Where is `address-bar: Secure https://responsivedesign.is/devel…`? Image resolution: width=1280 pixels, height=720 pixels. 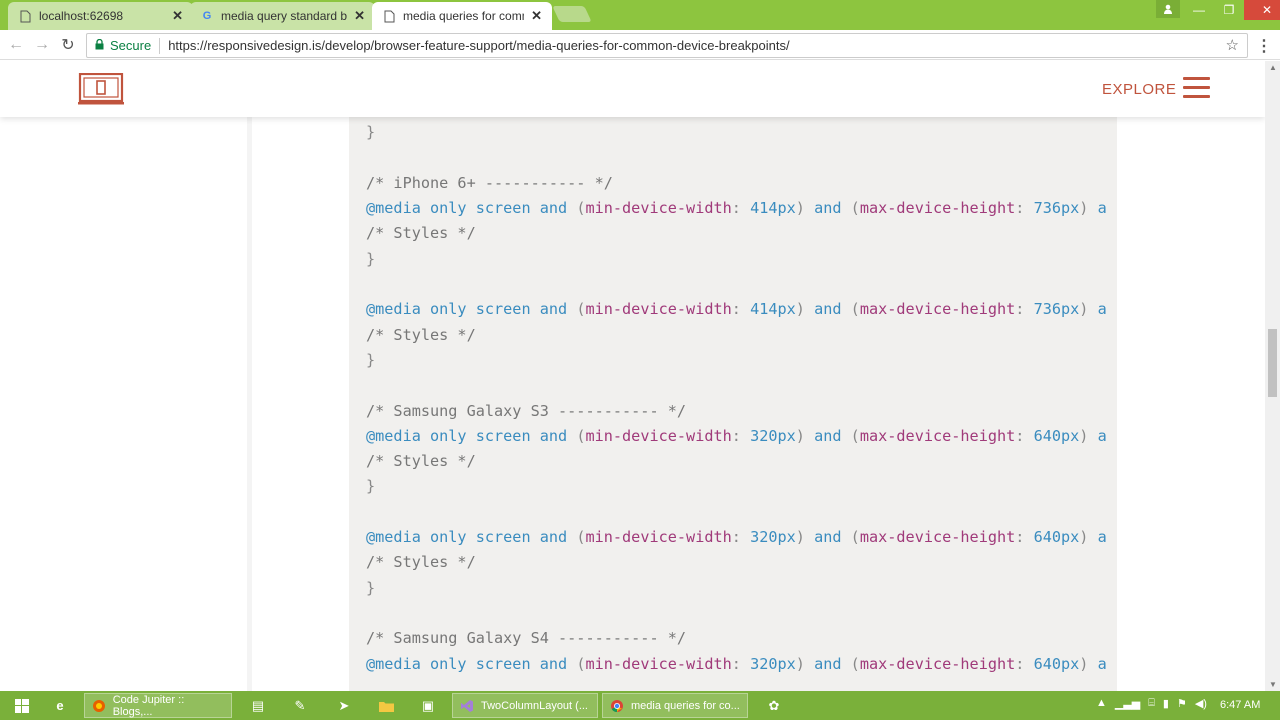 address-bar: Secure https://responsivedesign.is/devel… is located at coordinates (667, 45).